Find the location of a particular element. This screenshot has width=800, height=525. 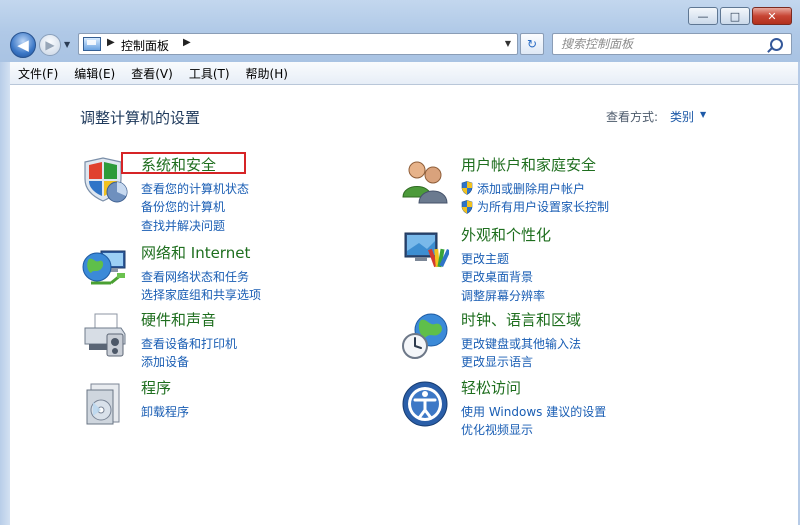

category-links: 添加或删除用户帐户 为所有用户设置家长控制 is located at coordinates (535, 197).